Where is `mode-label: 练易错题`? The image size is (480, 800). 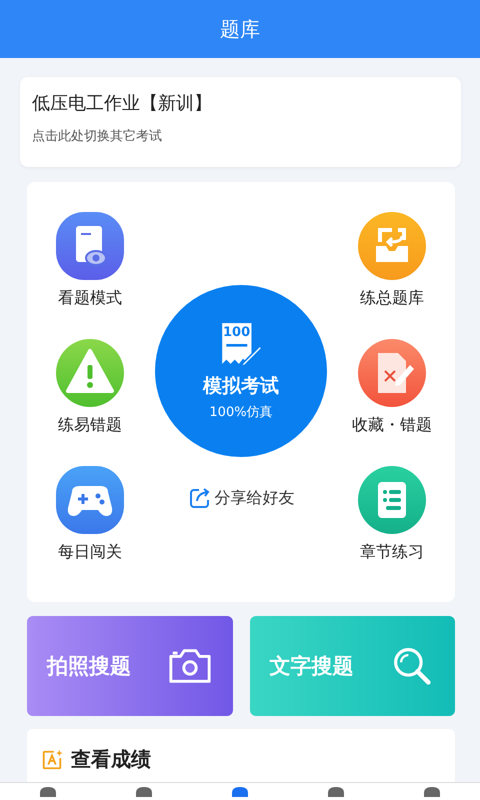 mode-label: 练易错题 is located at coordinates (90, 425).